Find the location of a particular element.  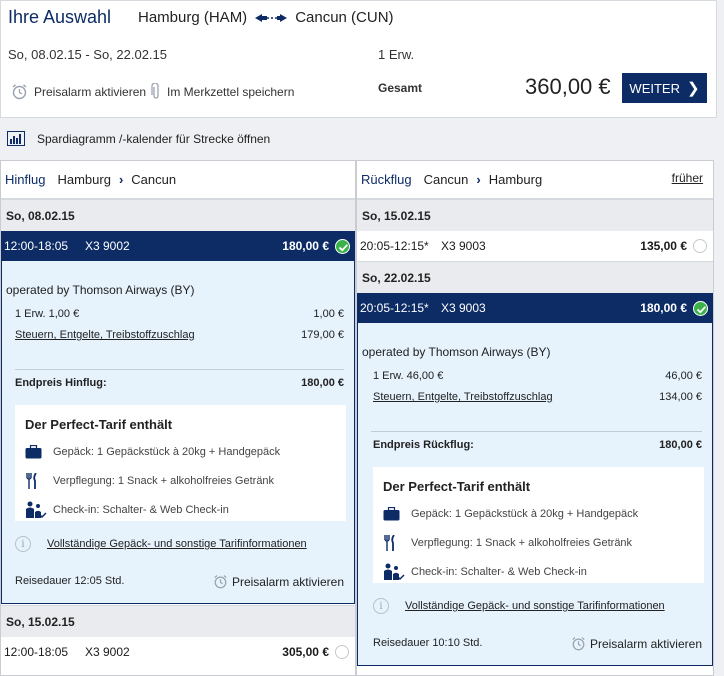

route: Hamburg (HAM) Cancun (CUN) is located at coordinates (266, 17).